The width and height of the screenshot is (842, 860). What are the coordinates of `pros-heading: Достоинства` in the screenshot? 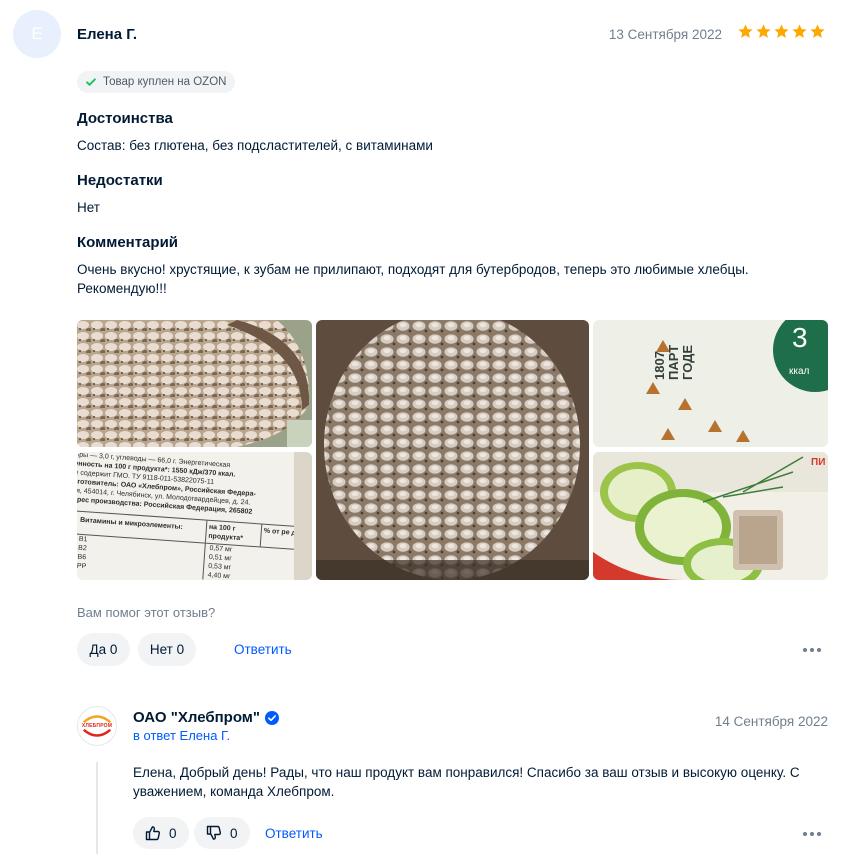 It's located at (125, 118).